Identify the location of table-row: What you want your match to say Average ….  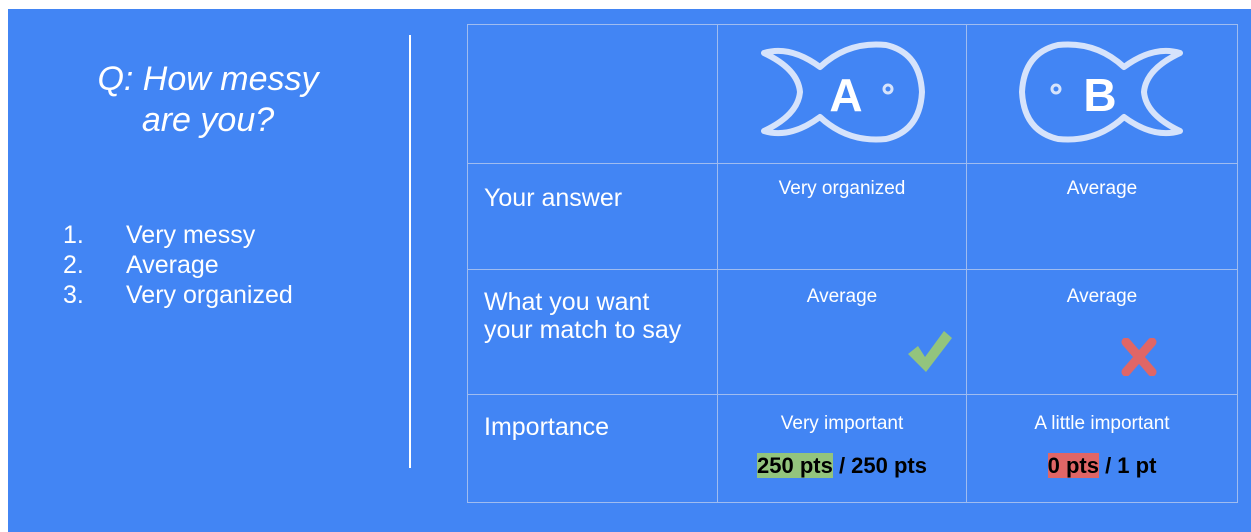
(852, 332).